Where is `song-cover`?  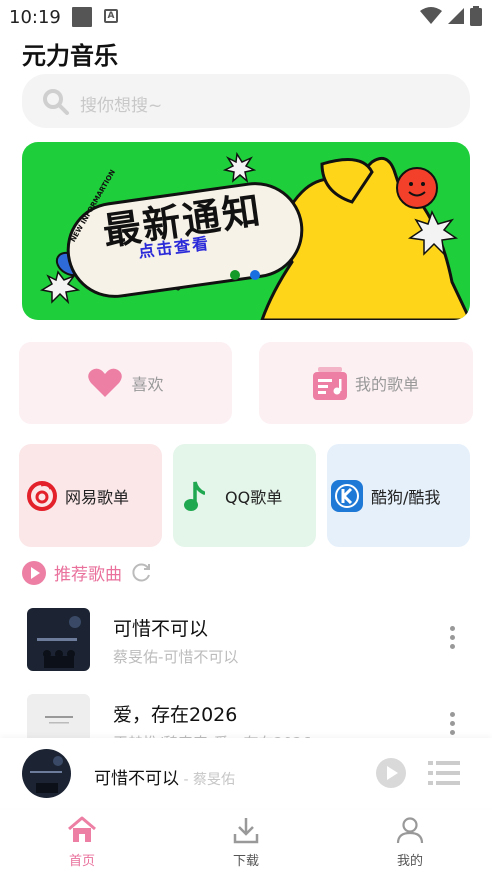 song-cover is located at coordinates (58, 639).